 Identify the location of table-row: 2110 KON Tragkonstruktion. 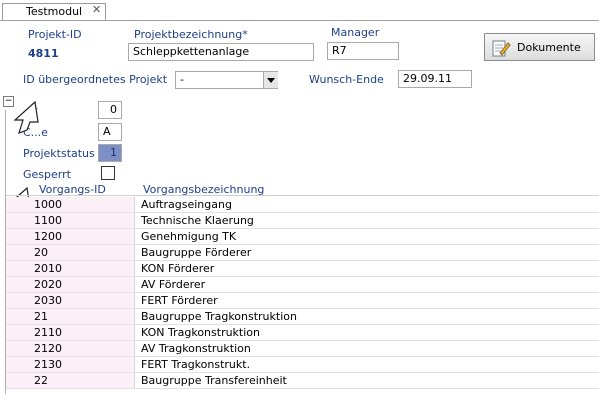
(302, 333).